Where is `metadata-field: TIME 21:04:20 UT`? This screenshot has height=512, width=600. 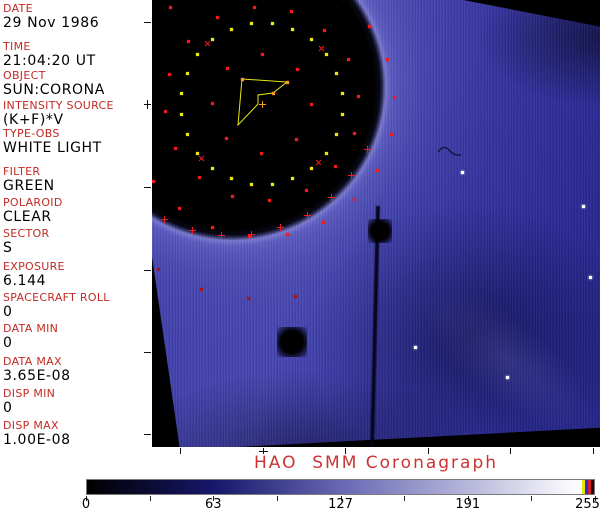 metadata-field: TIME 21:04:20 UT is located at coordinates (49, 55).